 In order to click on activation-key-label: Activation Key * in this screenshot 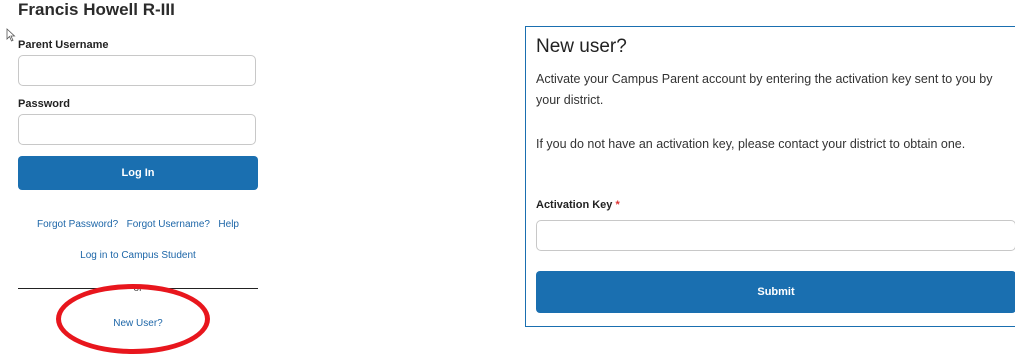, I will do `click(578, 205)`.